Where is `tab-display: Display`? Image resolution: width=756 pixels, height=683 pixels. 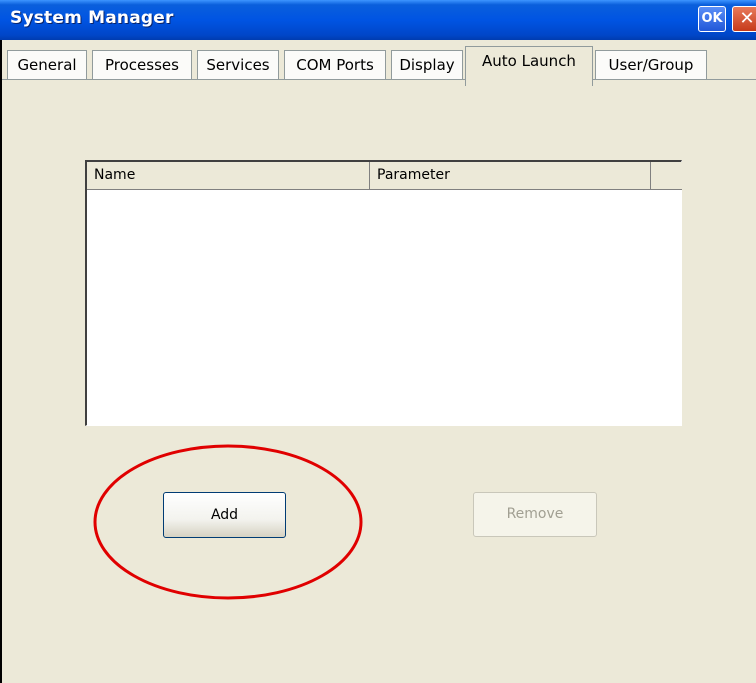
tab-display: Display is located at coordinates (427, 65).